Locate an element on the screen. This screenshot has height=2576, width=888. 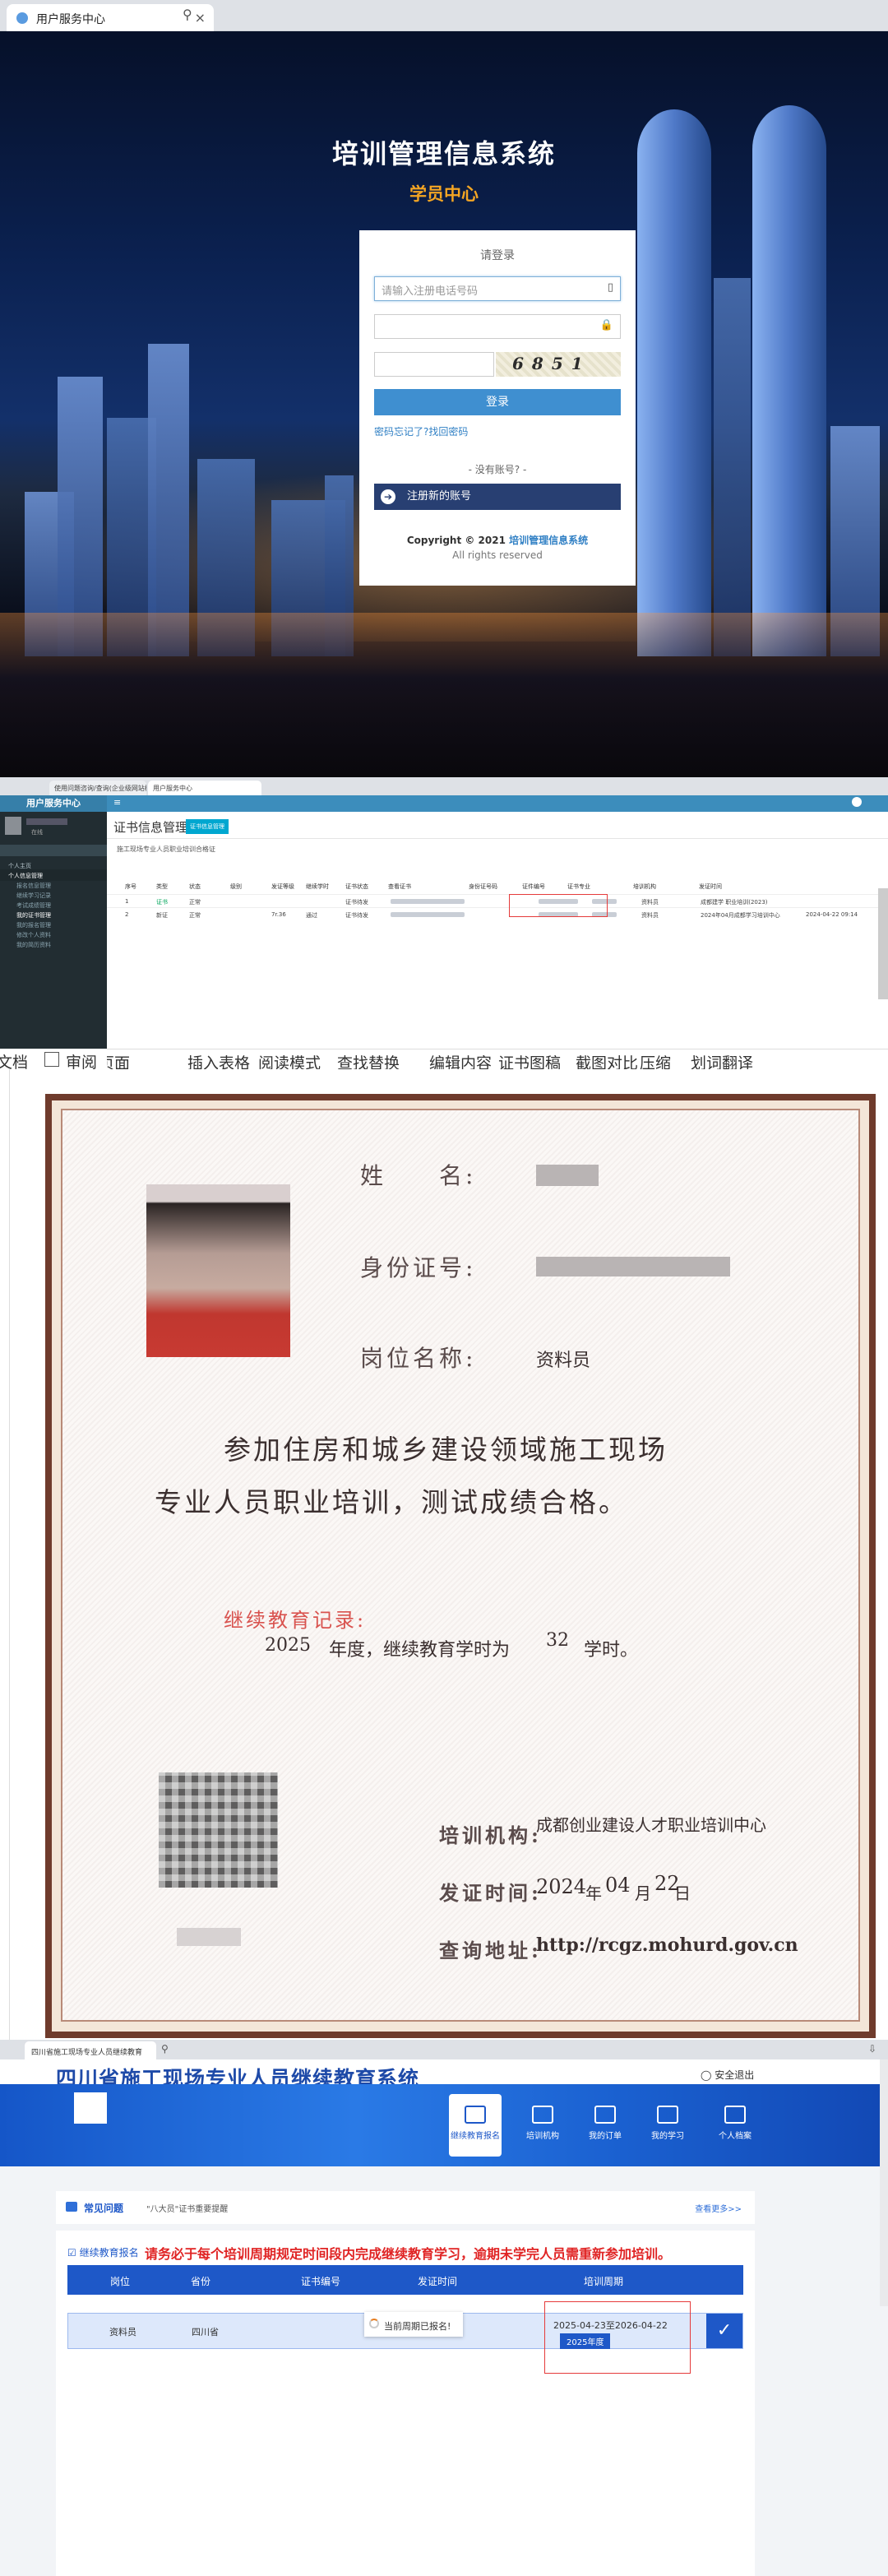
table-row: 1 证书 正常 证书待发 资料员 成都建学 职业培训(2023) is located at coordinates (497, 901).